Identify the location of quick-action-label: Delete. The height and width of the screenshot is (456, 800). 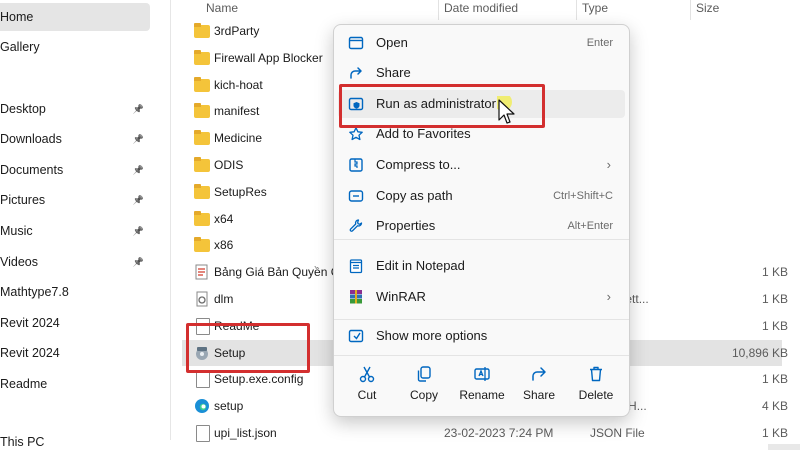
(596, 395).